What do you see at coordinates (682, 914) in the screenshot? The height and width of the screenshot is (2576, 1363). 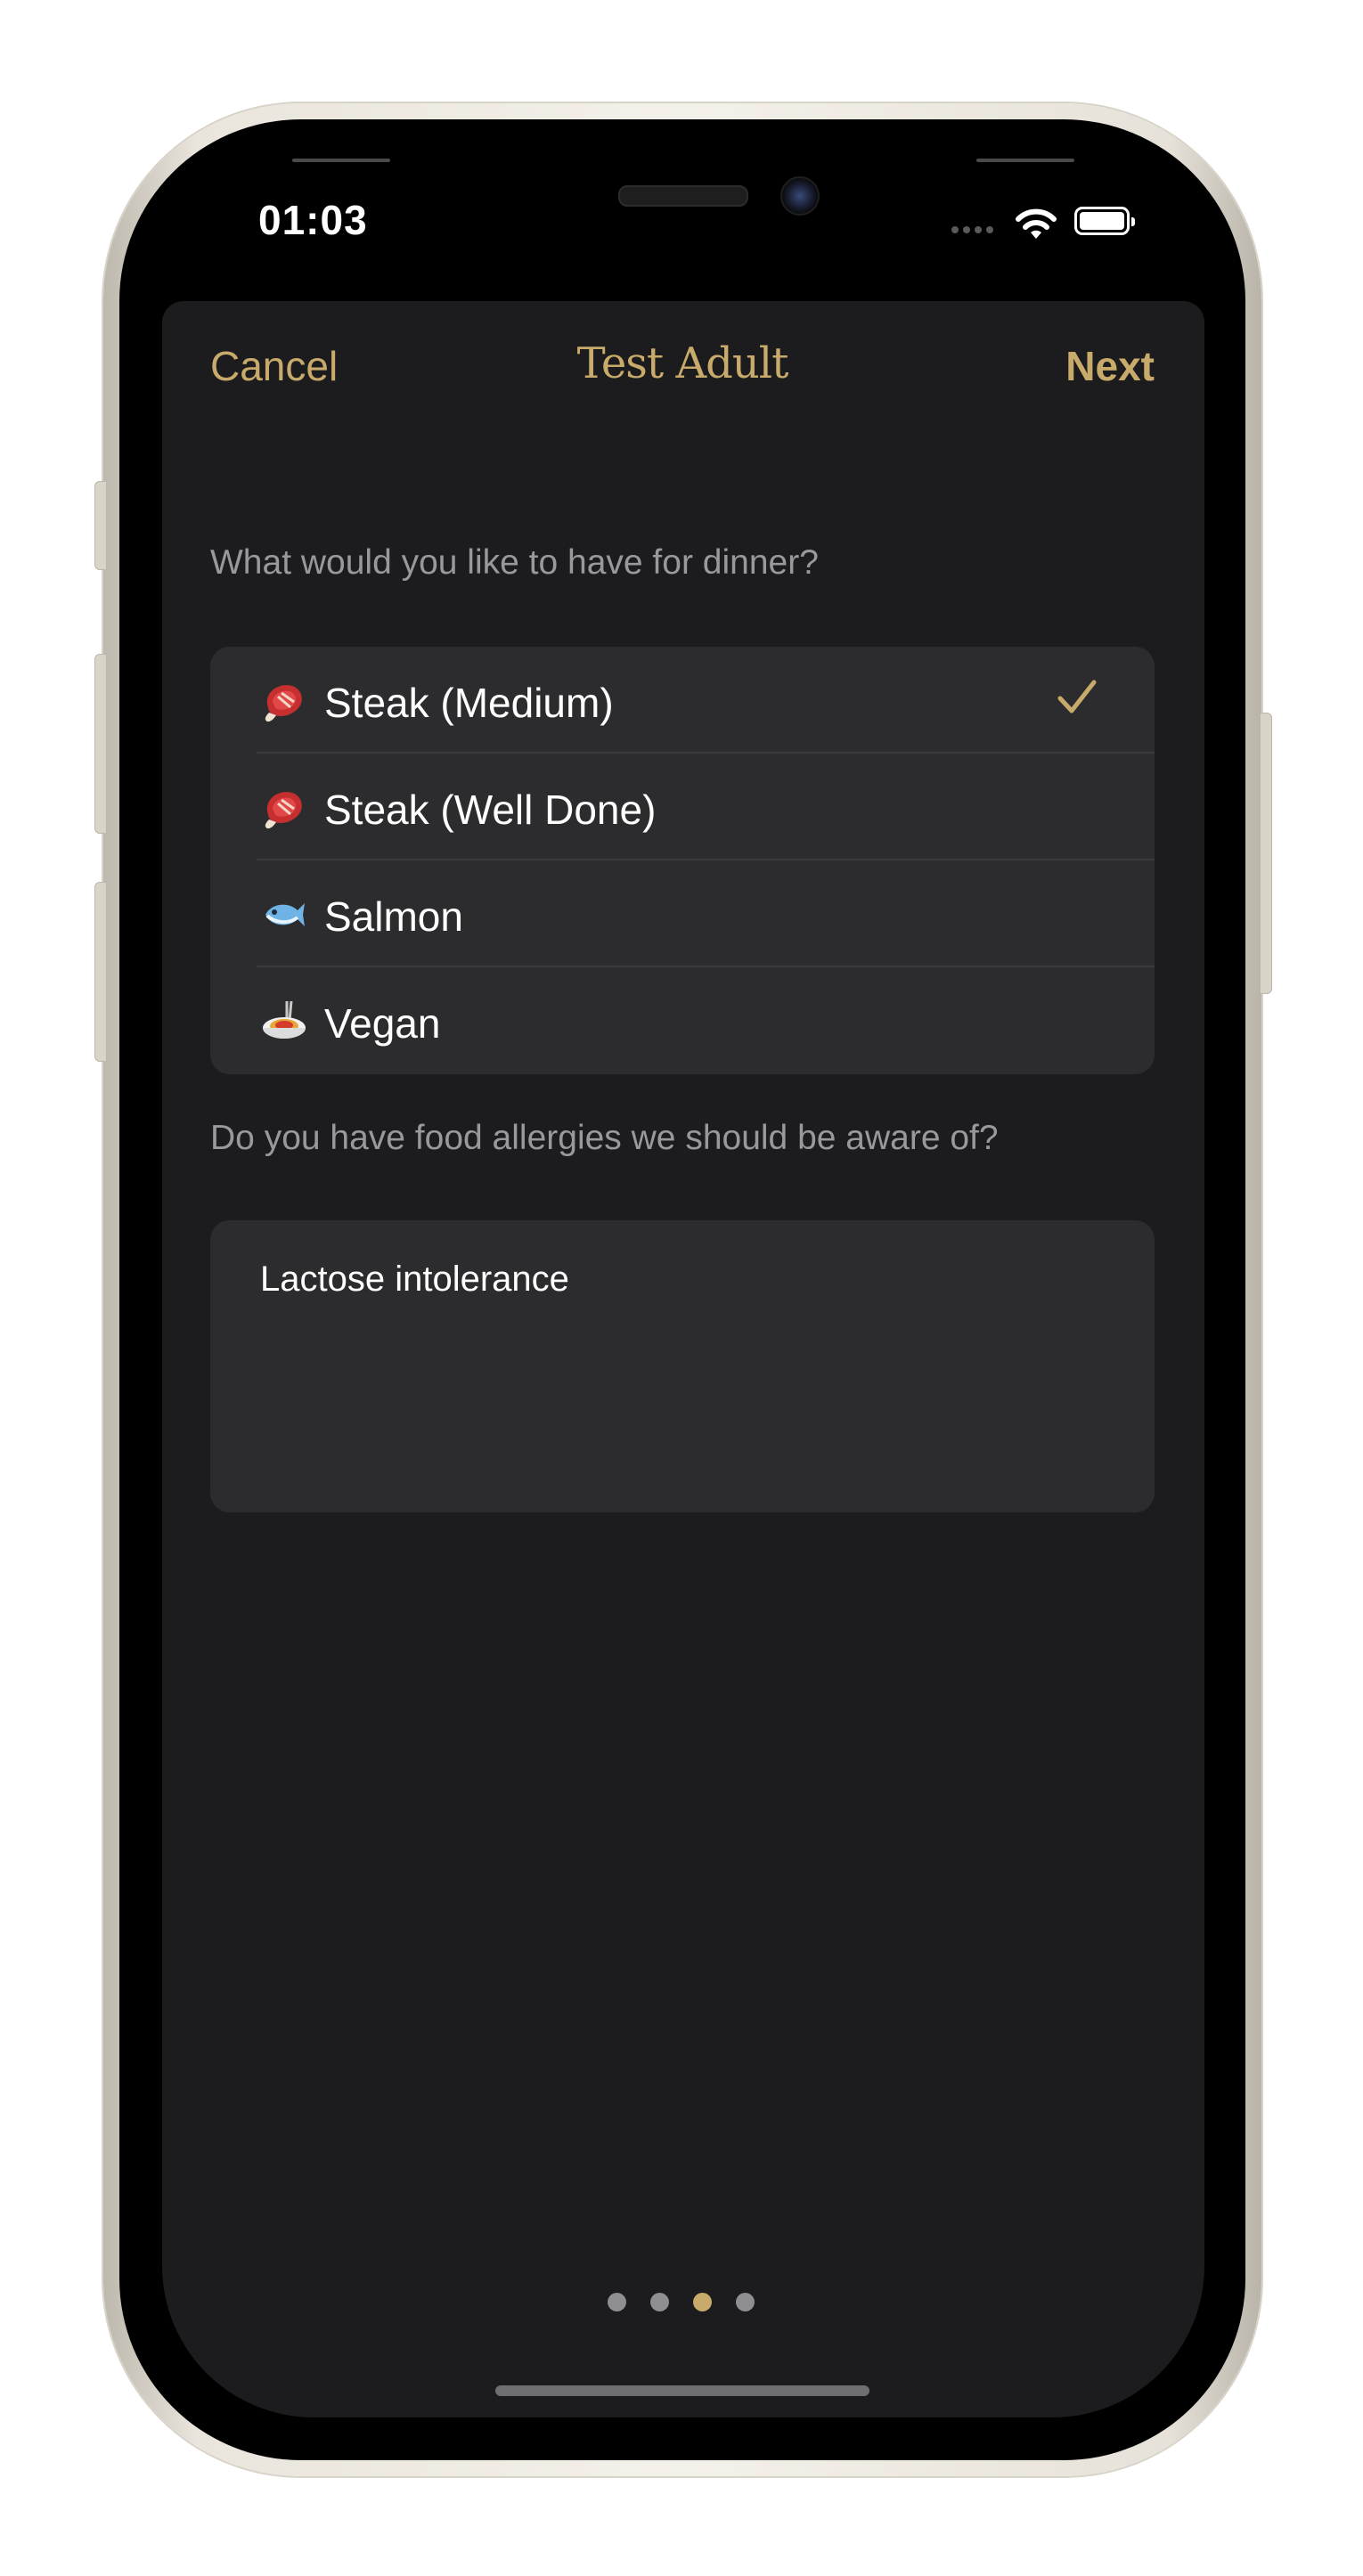 I see `option-salmon: Salmon` at bounding box center [682, 914].